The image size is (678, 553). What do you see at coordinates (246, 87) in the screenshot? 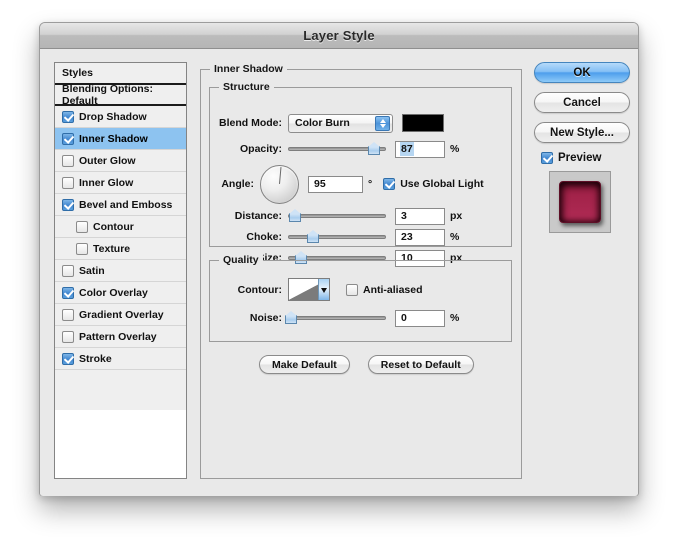
I see `structure-group-legend: Structure` at bounding box center [246, 87].